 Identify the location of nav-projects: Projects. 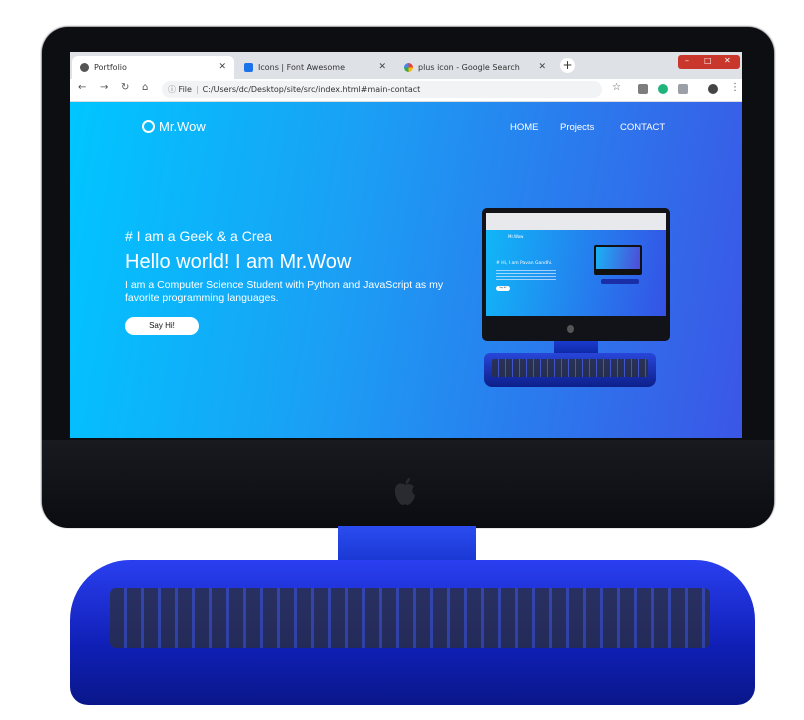
(577, 127).